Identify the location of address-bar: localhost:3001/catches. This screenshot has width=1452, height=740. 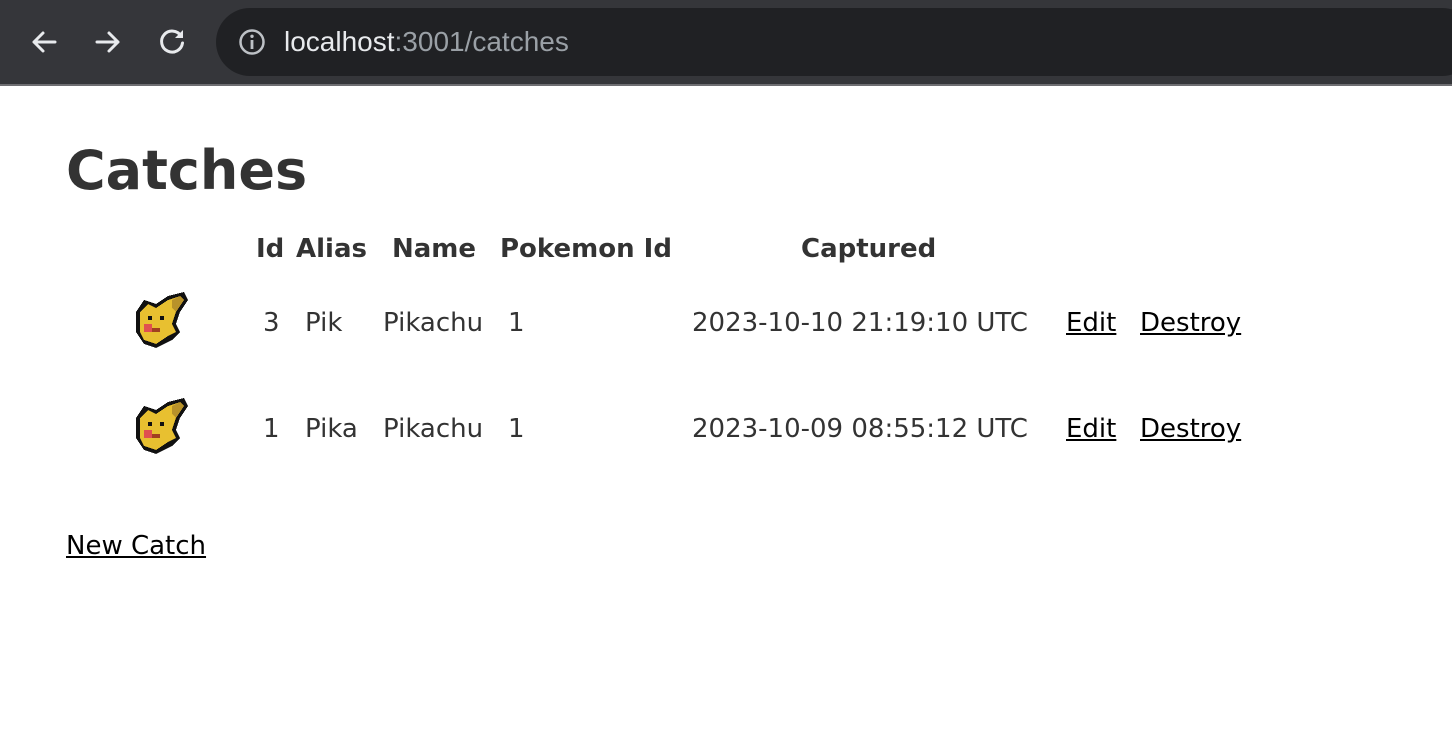
(834, 42).